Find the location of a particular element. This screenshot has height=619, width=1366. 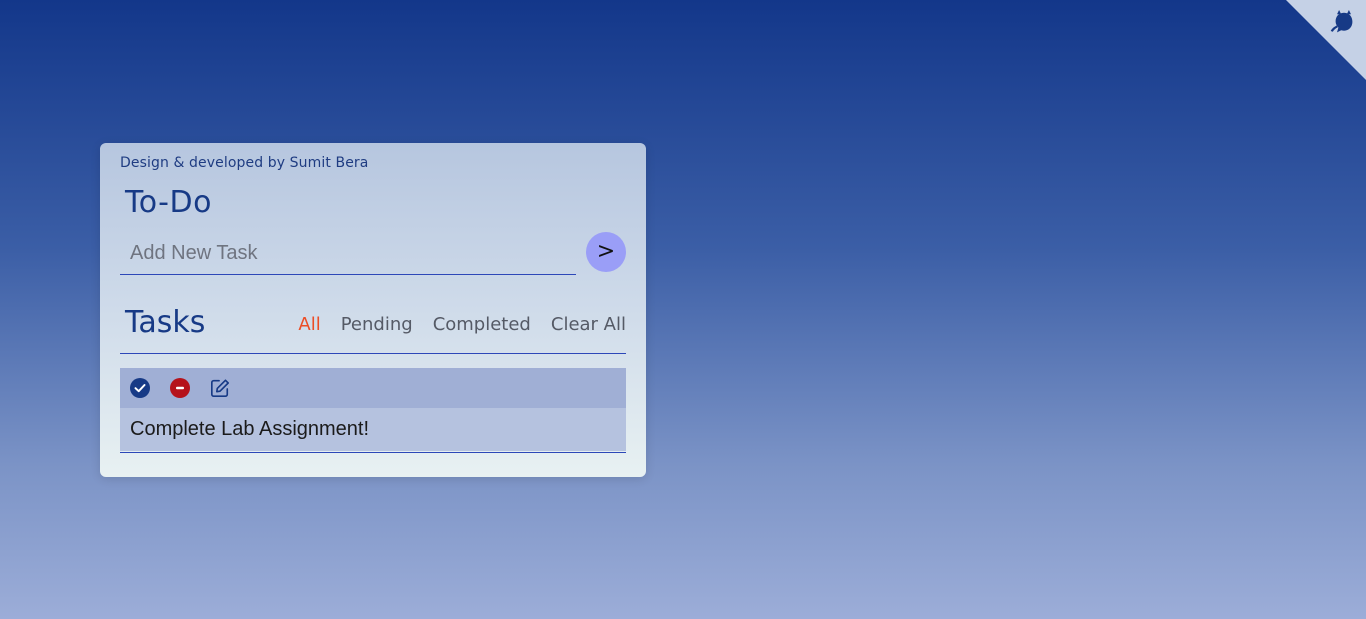

check-circle-icon is located at coordinates (140, 388).